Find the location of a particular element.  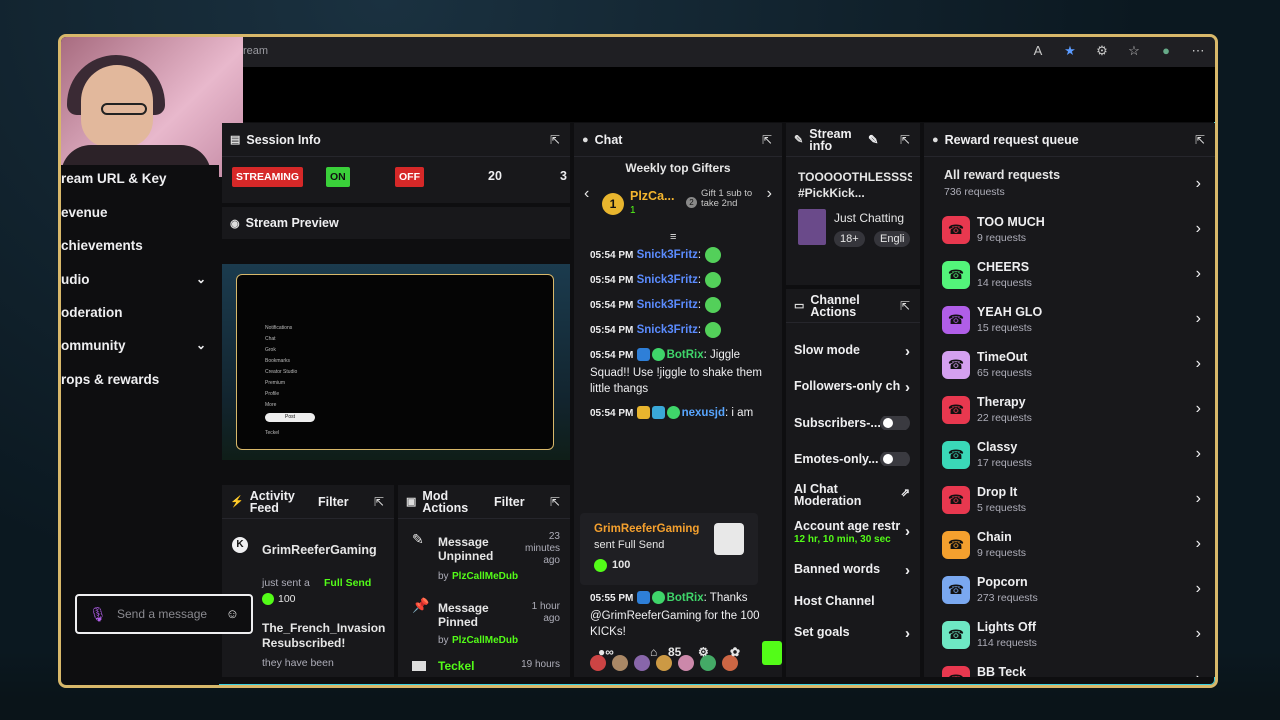

nav-moderation: oderation is located at coordinates (92, 312).